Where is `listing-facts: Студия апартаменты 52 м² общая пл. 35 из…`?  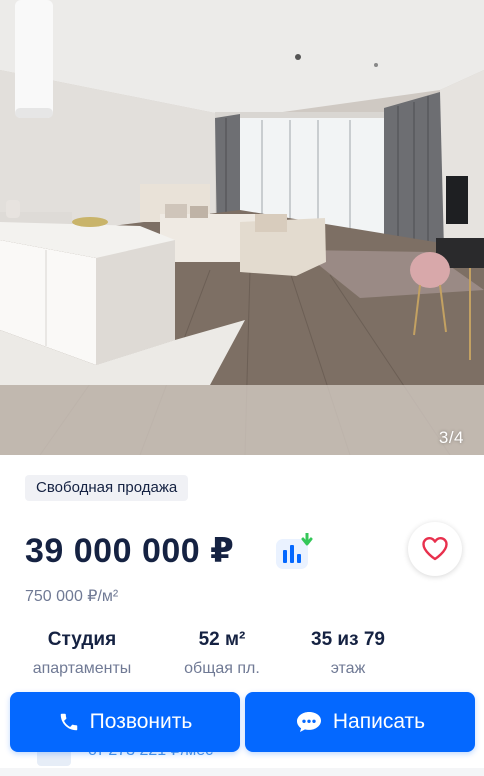
listing-facts: Студия апартаменты 52 м² общая пл. 35 из… is located at coordinates (242, 659).